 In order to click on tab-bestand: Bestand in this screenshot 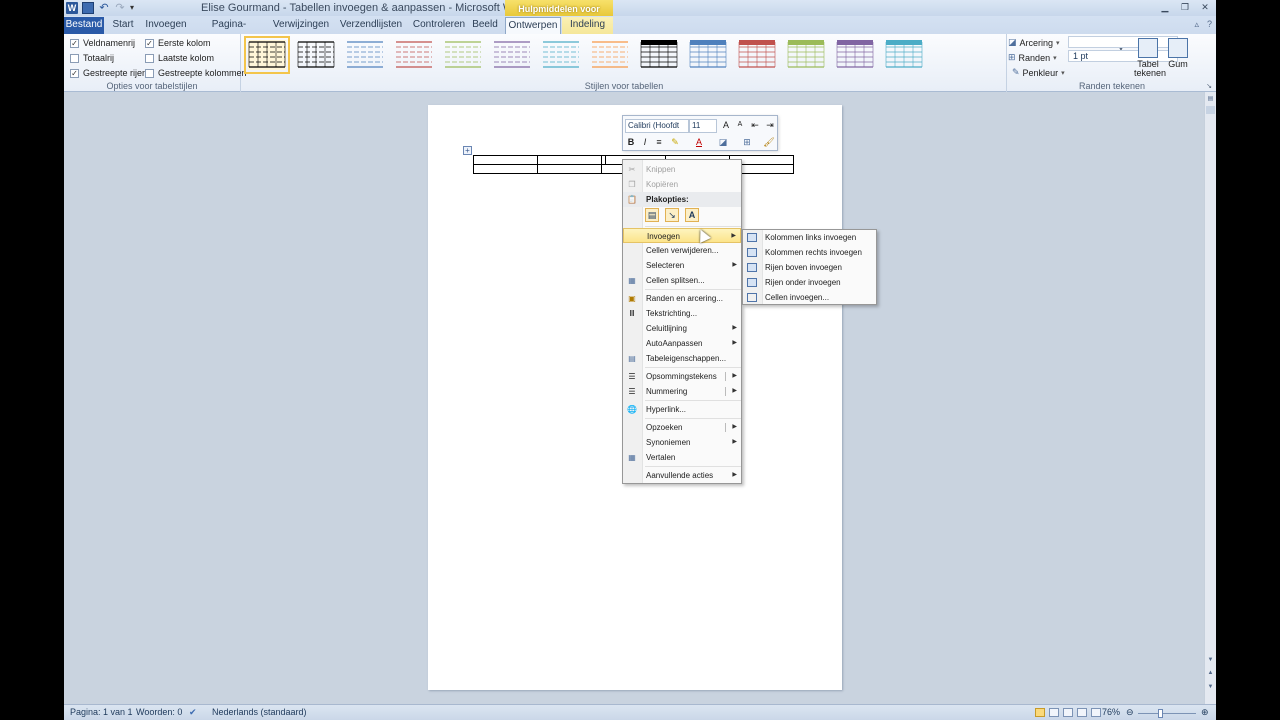, I will do `click(84, 25)`.